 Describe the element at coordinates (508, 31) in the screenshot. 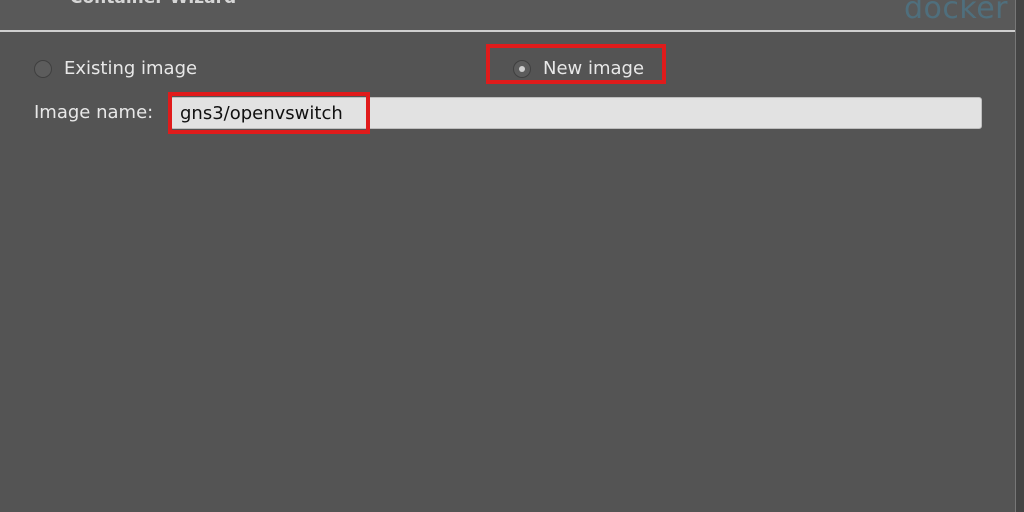

I see `header-divider` at that location.